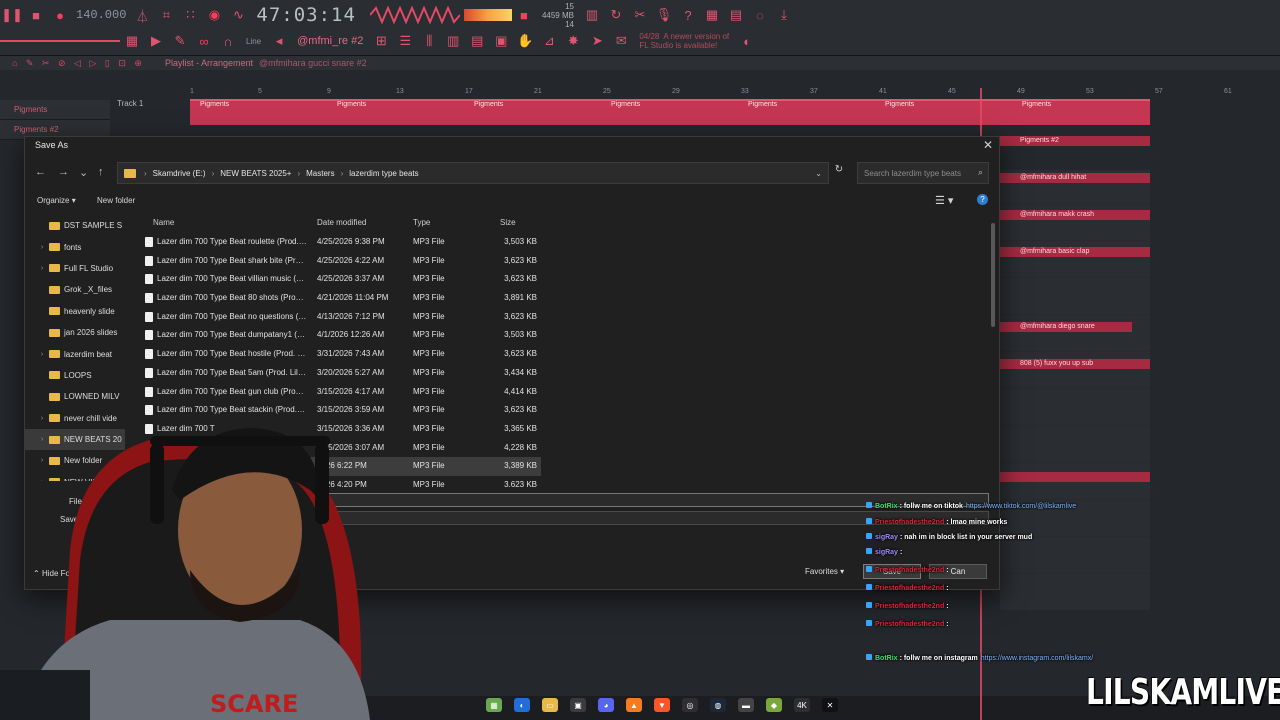 This screenshot has height=720, width=1280. Describe the element at coordinates (525, 41) in the screenshot. I see `touch-icon: ✋` at that location.